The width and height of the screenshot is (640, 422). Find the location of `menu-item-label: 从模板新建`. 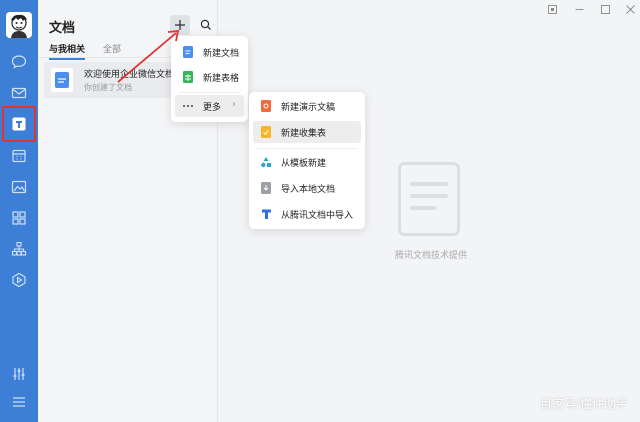

menu-item-label: 从模板新建 is located at coordinates (304, 163).